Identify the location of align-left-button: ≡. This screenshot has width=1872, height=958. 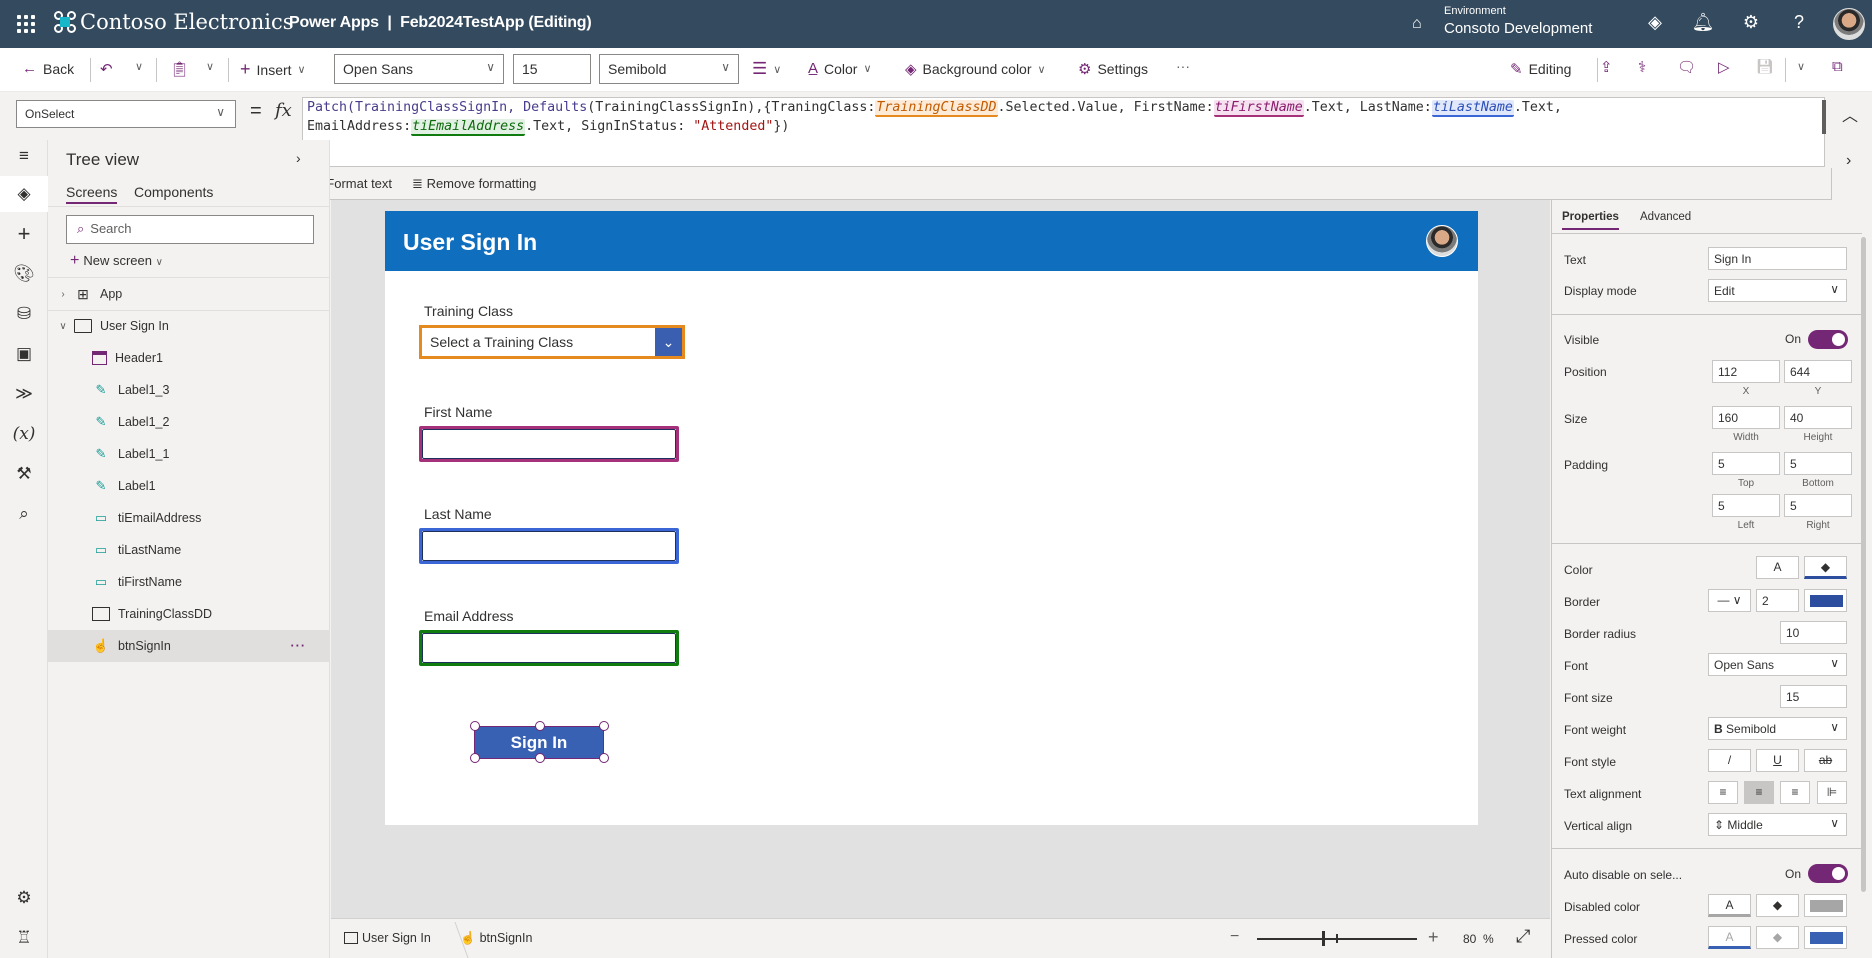
(1723, 792).